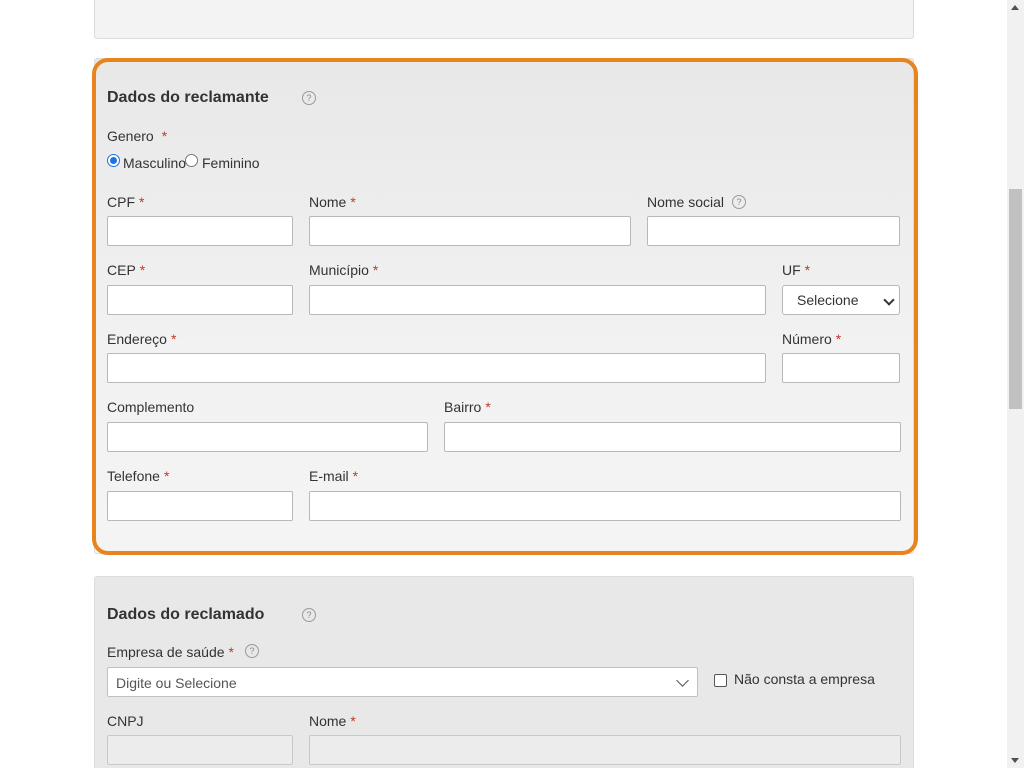 This screenshot has width=1024, height=768. Describe the element at coordinates (334, 476) in the screenshot. I see `email-label: E-mail *` at that location.